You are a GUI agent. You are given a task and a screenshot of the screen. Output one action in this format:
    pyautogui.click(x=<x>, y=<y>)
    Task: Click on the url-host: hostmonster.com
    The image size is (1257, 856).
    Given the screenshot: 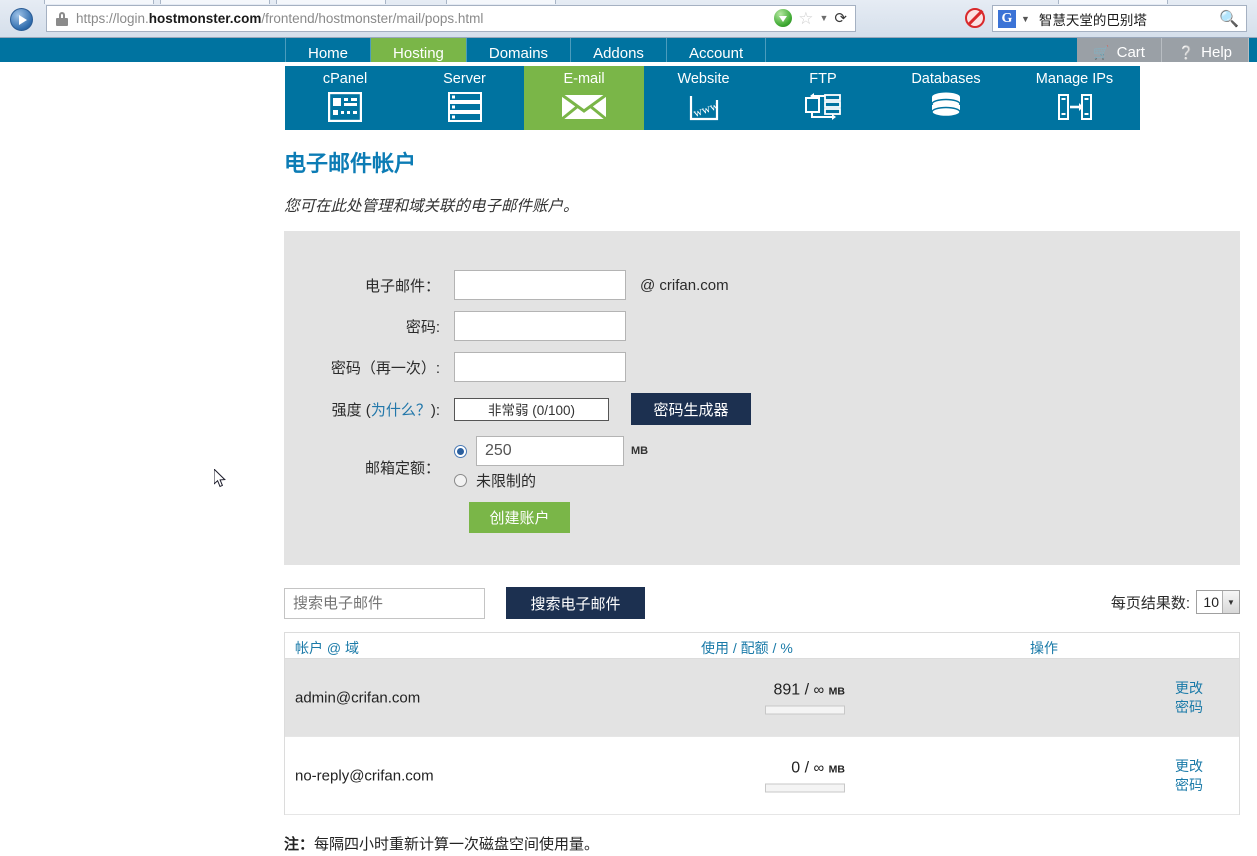 What is the action you would take?
    pyautogui.click(x=205, y=18)
    